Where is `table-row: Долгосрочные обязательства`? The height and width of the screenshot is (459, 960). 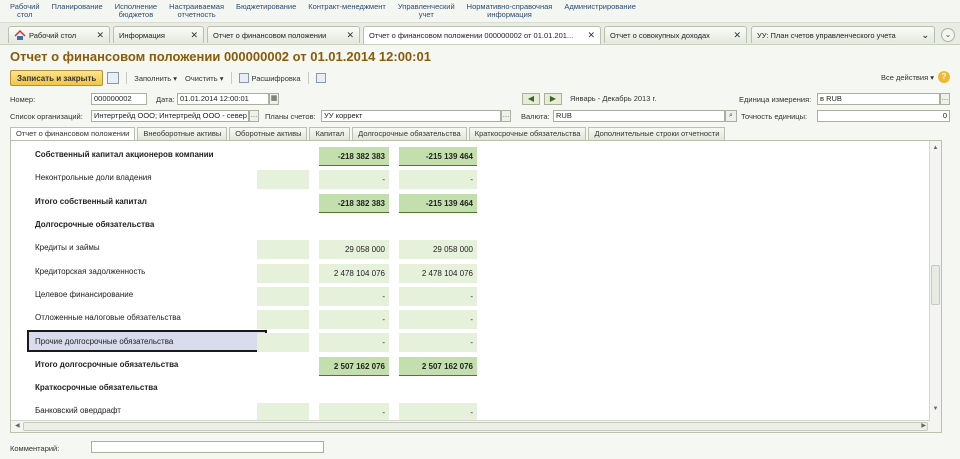
table-row: Долгосрочные обязательства is located at coordinates (252, 224).